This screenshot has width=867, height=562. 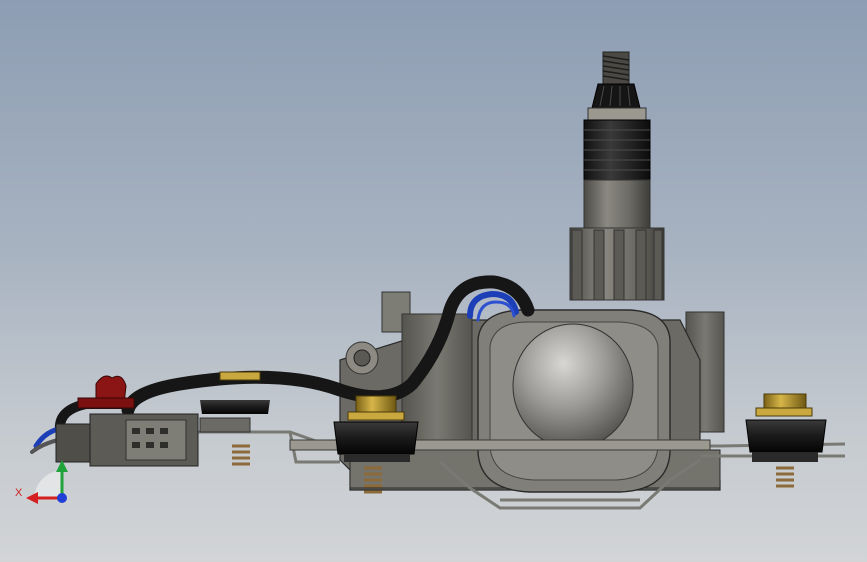 I want to click on coordinate-triad: X, so click(x=41, y=482).